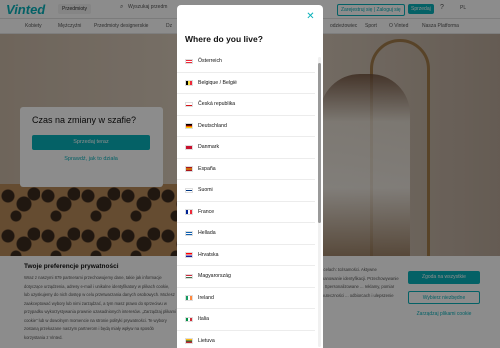 This screenshot has height=348, width=500. Describe the element at coordinates (246, 148) in the screenshot. I see `country-item: Danmark` at that location.